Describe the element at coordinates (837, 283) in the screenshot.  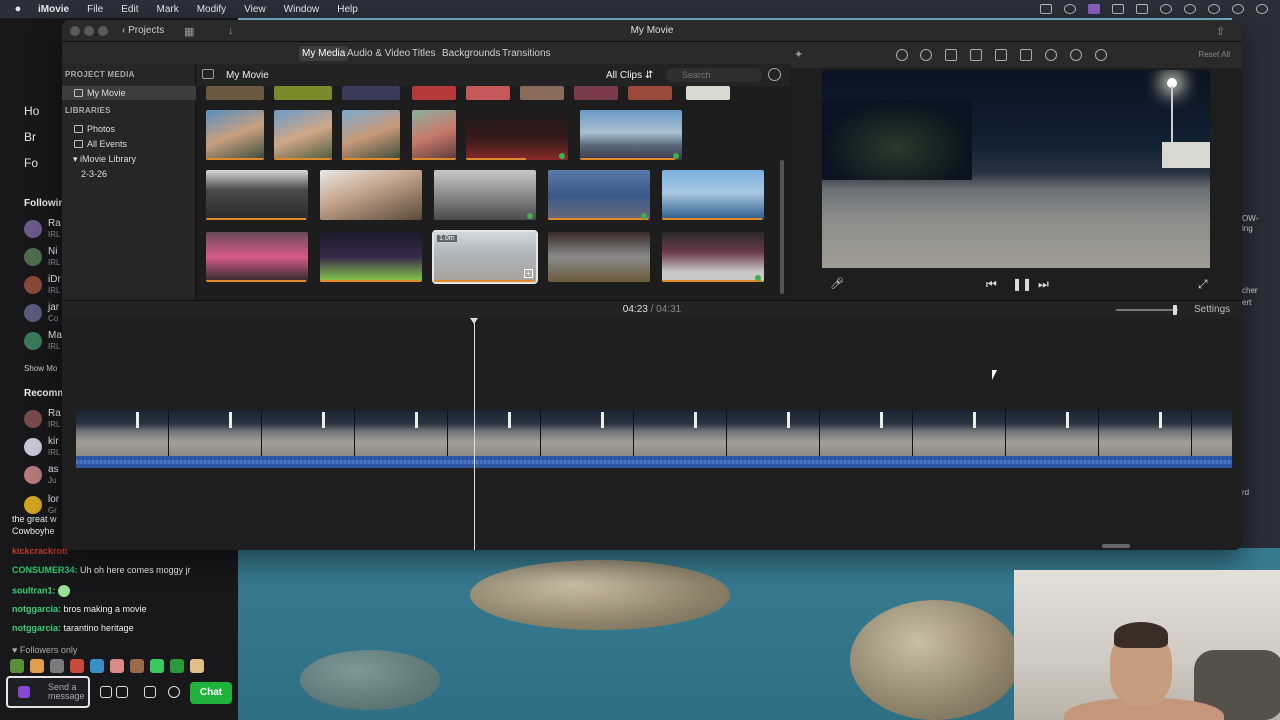
I see `microphone-icon: 🎤︎` at that location.